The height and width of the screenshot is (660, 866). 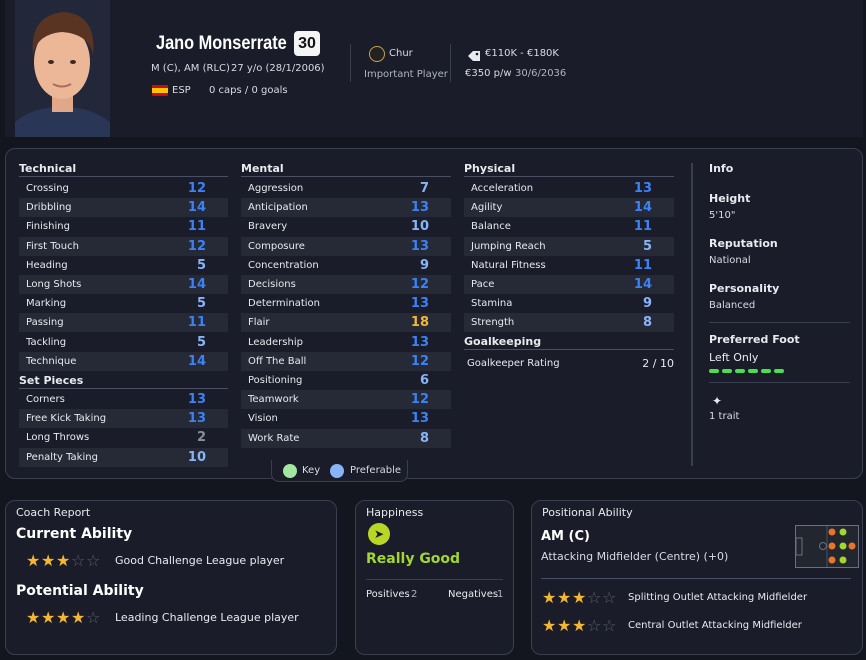 I want to click on coach-report-title: Coach Report, so click(x=53, y=512).